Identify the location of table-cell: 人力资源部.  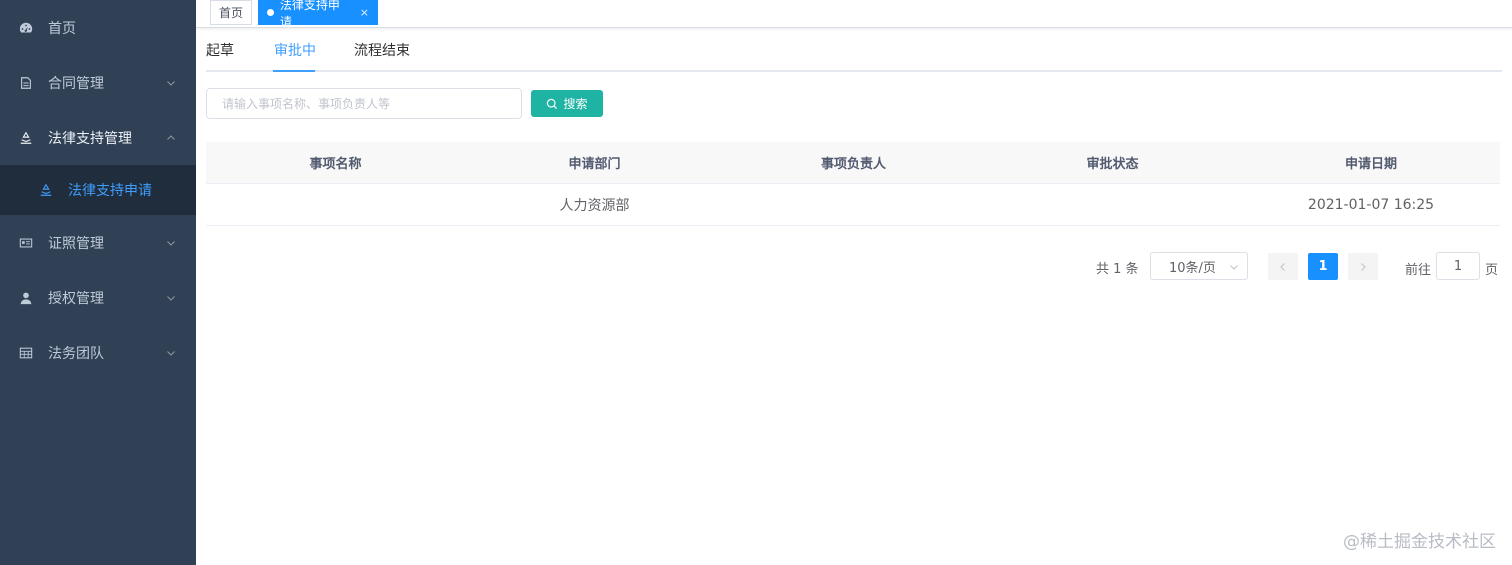
(594, 205).